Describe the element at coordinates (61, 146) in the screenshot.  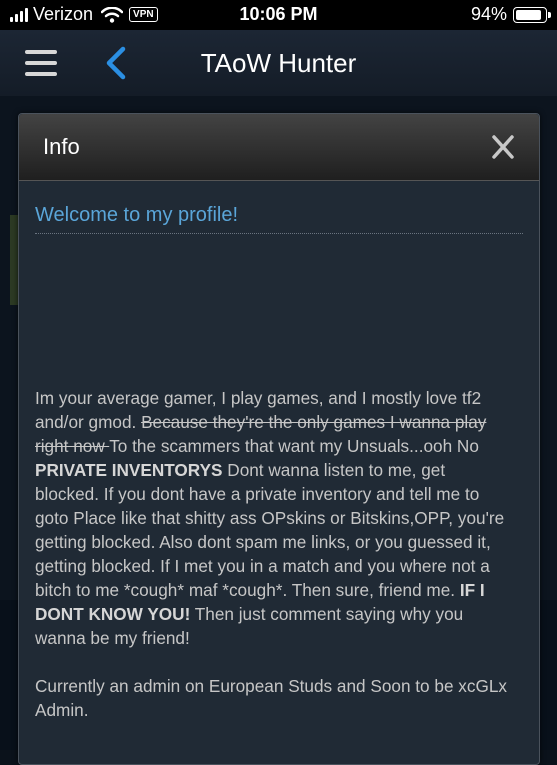
I see `modal-title: Info` at that location.